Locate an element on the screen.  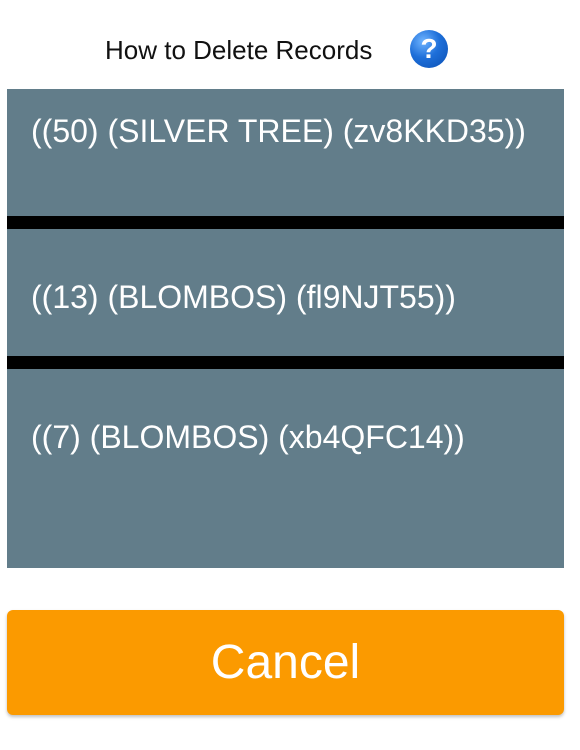
record-label: ((7) (BLOMBOS) (xb4QFC14)) is located at coordinates (248, 437).